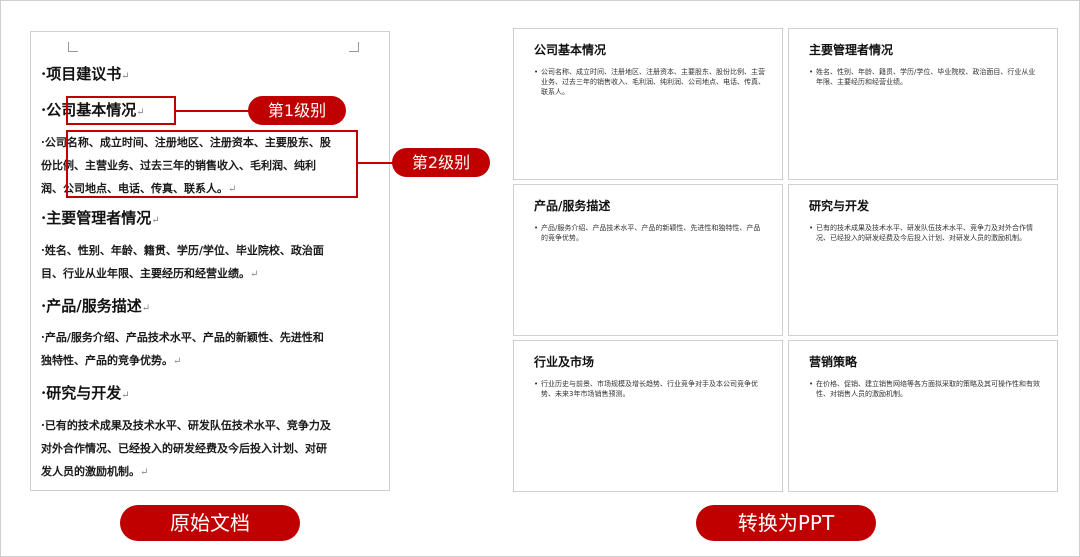 The image size is (1080, 557). Describe the element at coordinates (786, 523) in the screenshot. I see `converted-ppt-caption: 转换为PPT` at that location.